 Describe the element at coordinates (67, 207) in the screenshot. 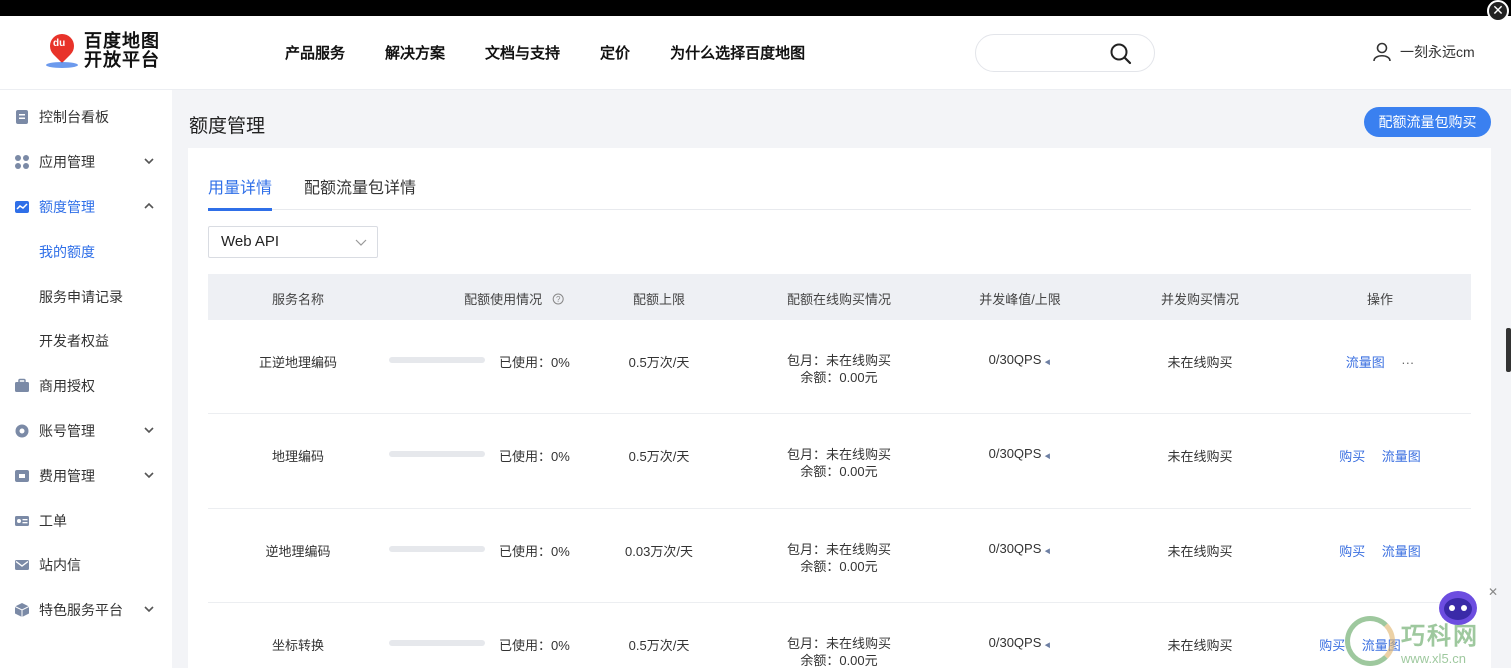

I see `sidebar-item-label: 额度管理` at that location.